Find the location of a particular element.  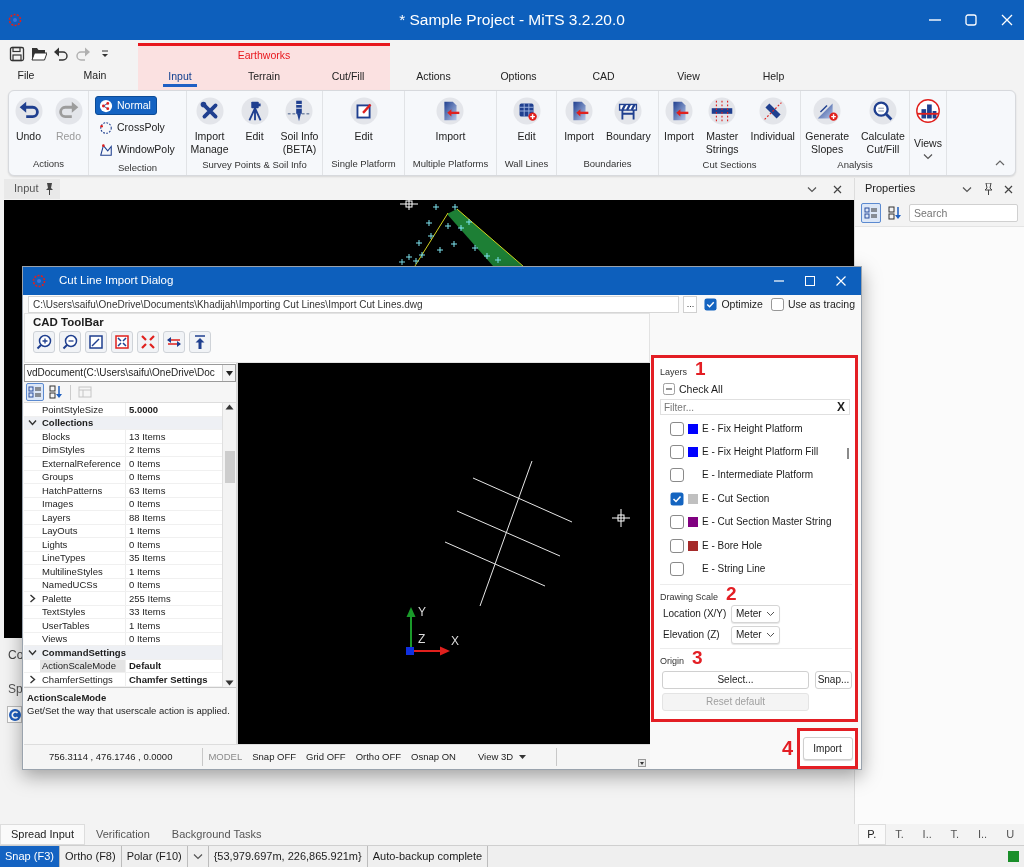

ribbon-tab: CAD is located at coordinates (603, 76).